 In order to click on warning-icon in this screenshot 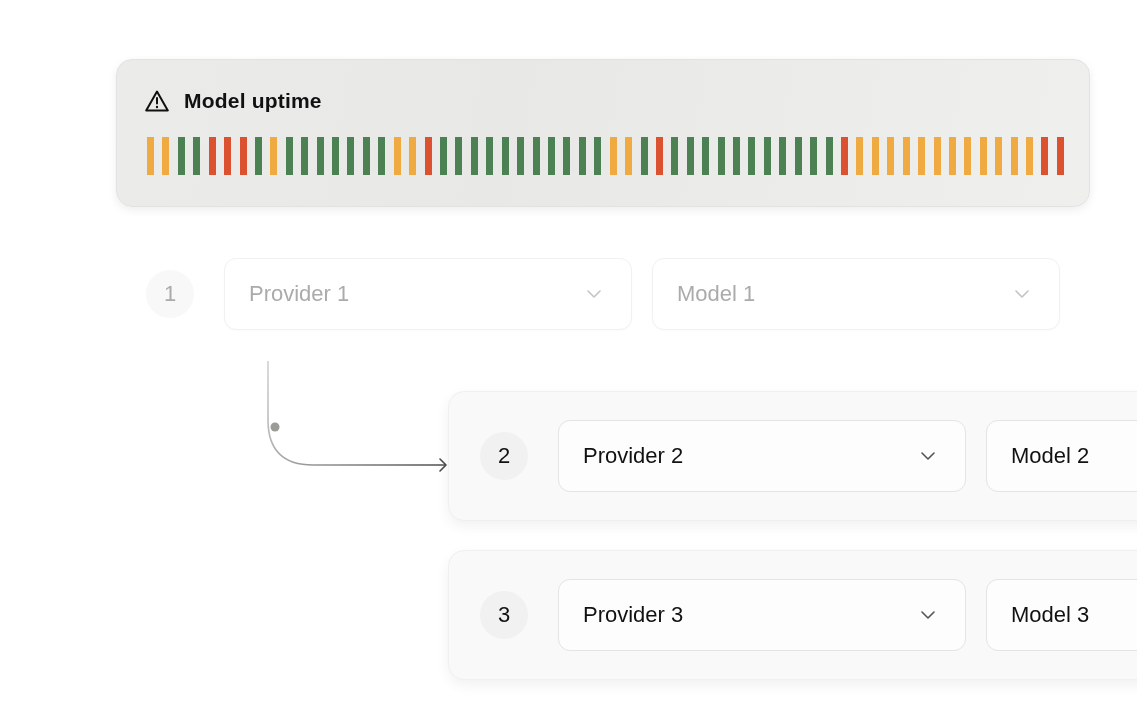, I will do `click(157, 101)`.